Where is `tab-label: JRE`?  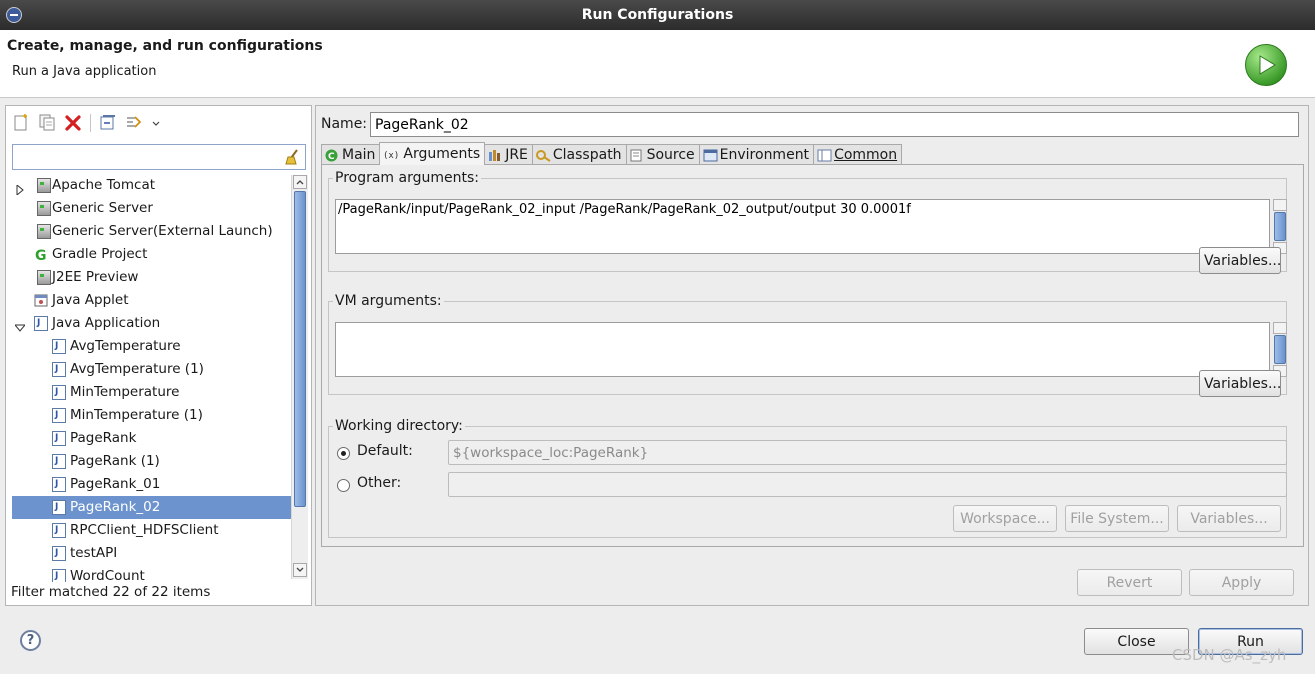
tab-label: JRE is located at coordinates (516, 155).